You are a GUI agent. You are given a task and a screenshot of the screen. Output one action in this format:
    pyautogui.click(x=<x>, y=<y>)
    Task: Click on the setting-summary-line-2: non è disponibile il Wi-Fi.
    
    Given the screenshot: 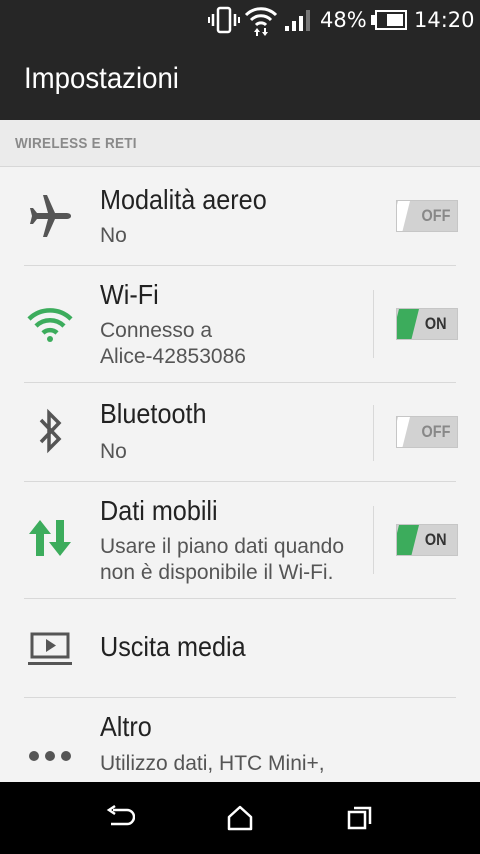 What is the action you would take?
    pyautogui.click(x=217, y=572)
    